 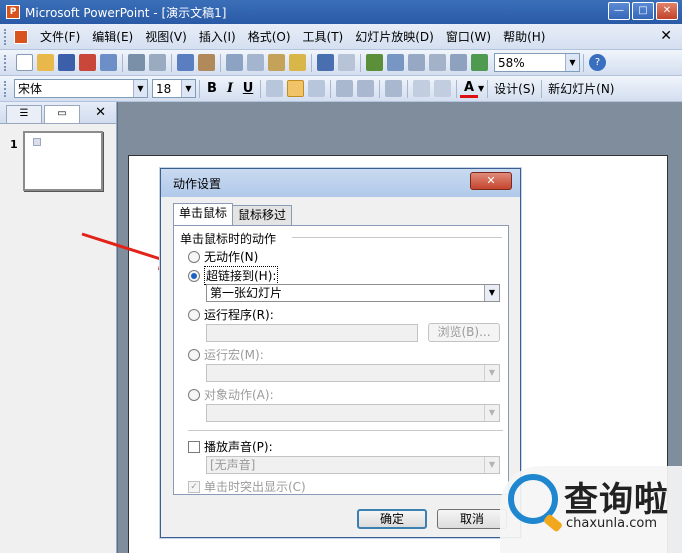 I want to click on email-icon, so click(x=108, y=62).